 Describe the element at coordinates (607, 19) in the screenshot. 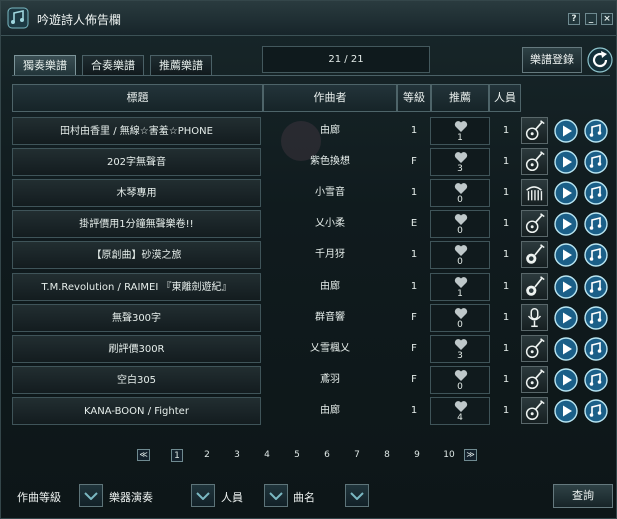

I see `close-button: ×` at that location.